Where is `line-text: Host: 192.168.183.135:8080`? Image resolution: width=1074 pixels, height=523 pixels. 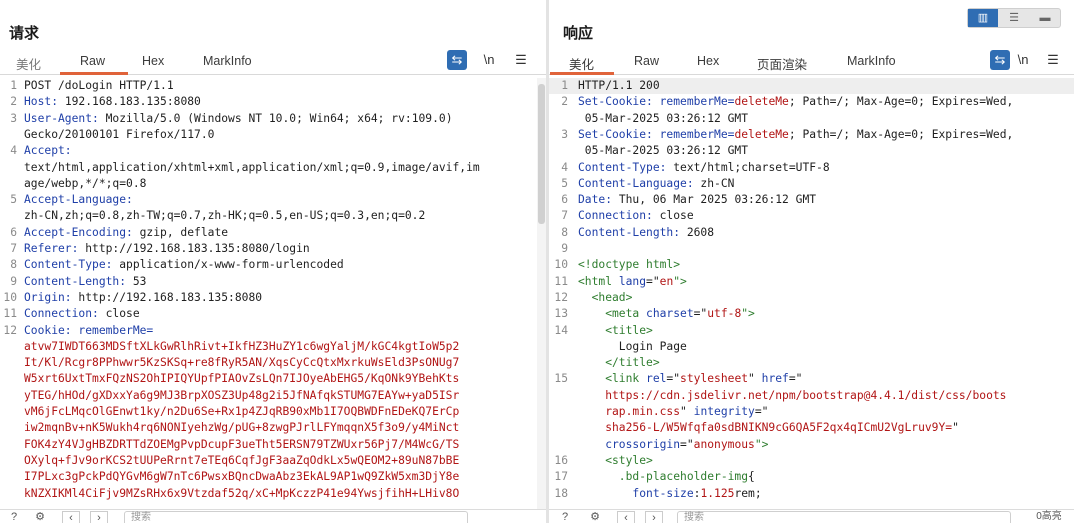 line-text: Host: 192.168.183.135:8080 is located at coordinates (112, 102).